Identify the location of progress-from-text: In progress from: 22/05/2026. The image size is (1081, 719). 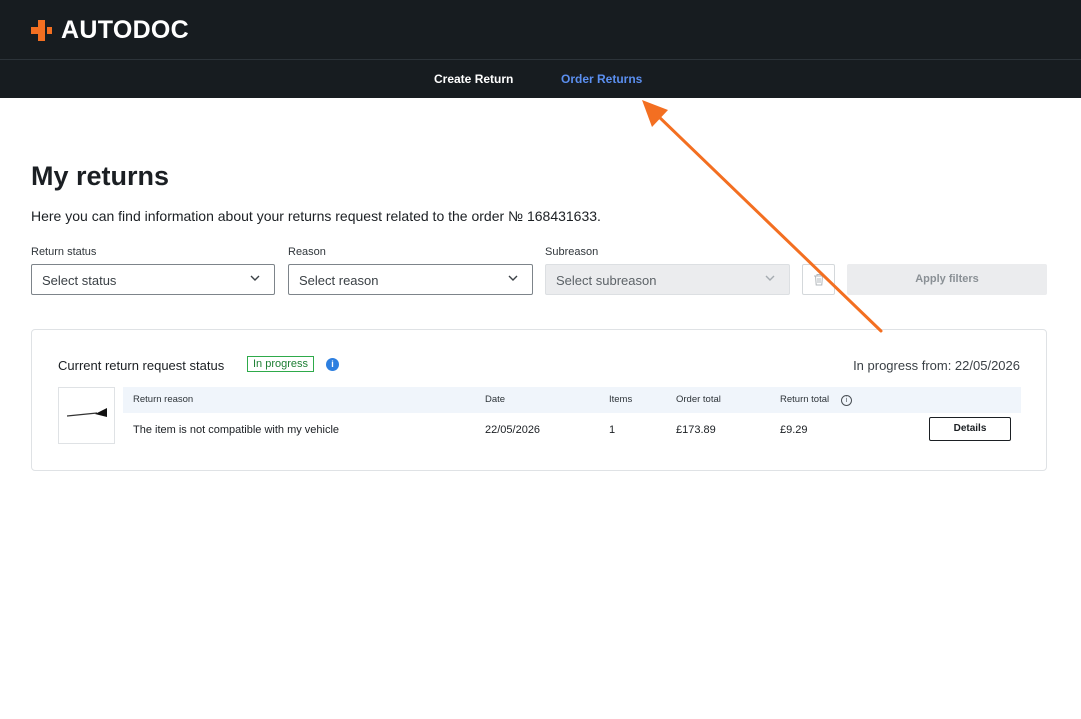
(936, 365).